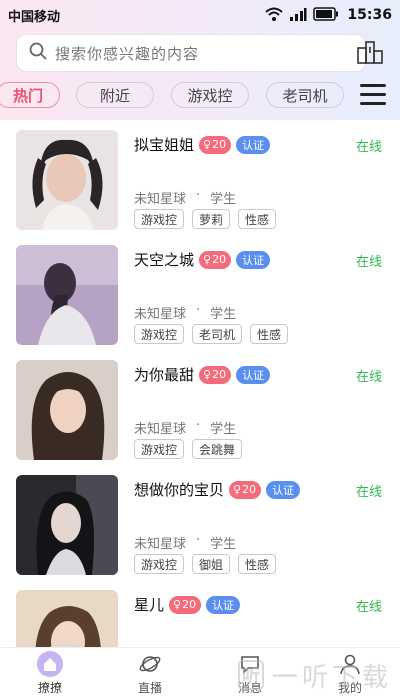  I want to click on interest-tag: 萝莉, so click(211, 219).